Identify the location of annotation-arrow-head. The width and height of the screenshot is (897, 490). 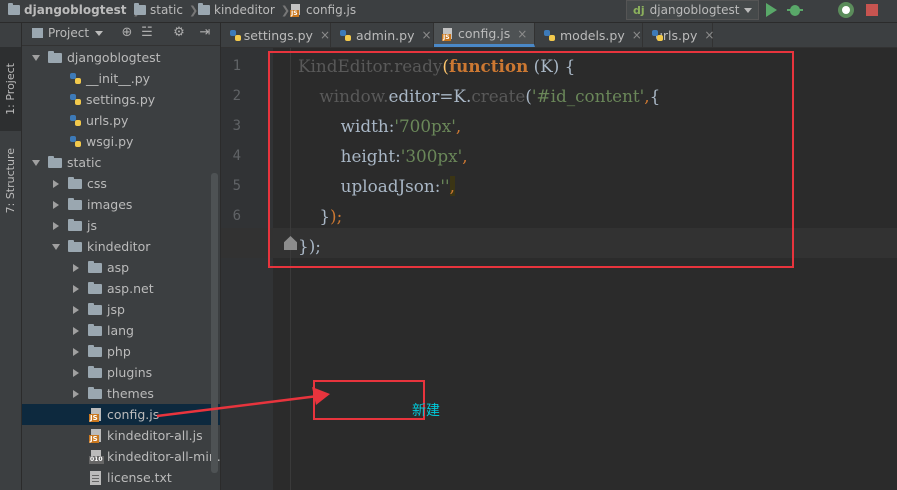
(321, 396).